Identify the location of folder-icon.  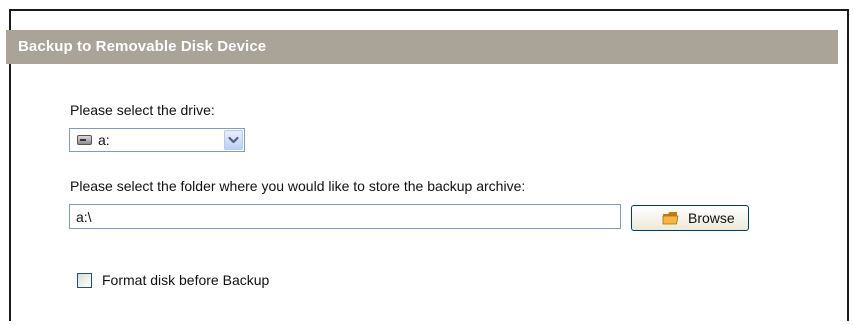
(670, 218).